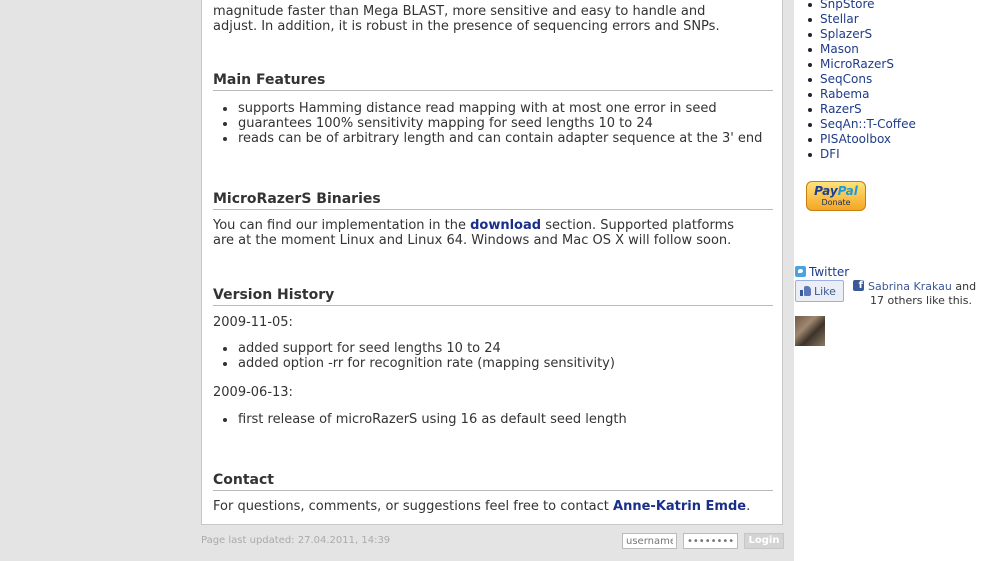  I want to click on facebook-friend-link: Sabrina Krakau, so click(910, 286).